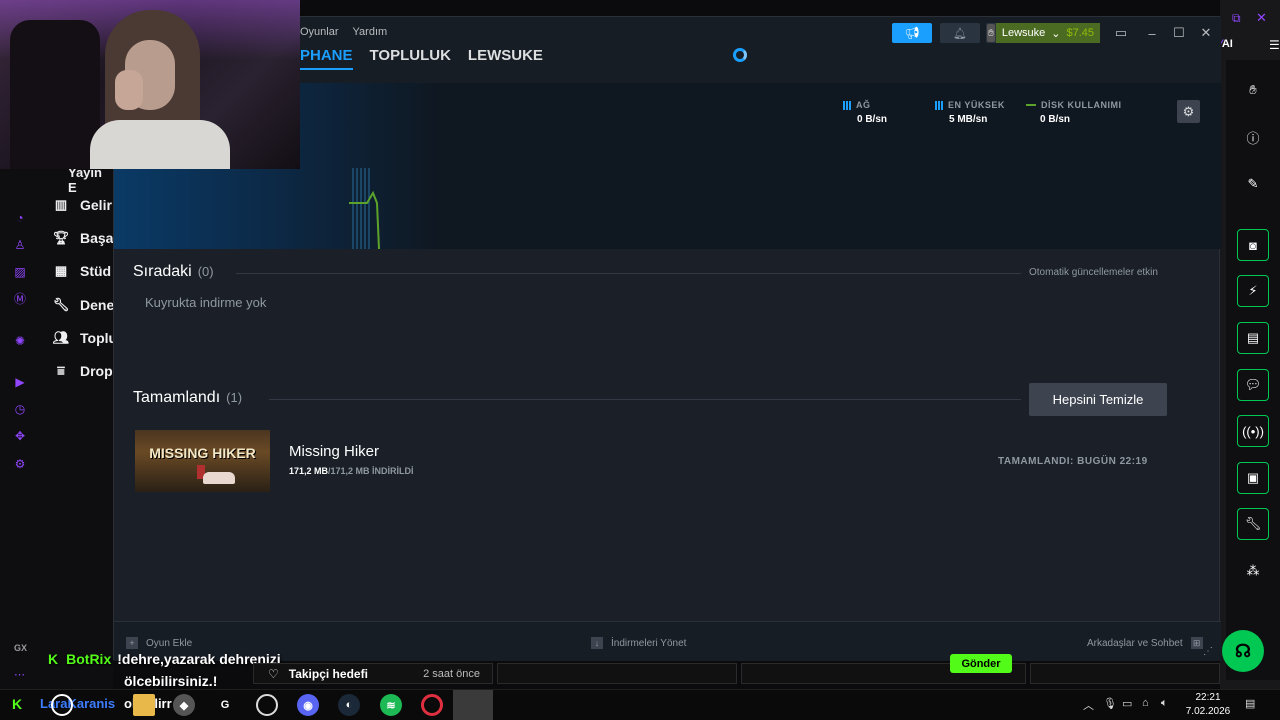  I want to click on sidebar-item-drops: ⩸ Drop, so click(82, 371).